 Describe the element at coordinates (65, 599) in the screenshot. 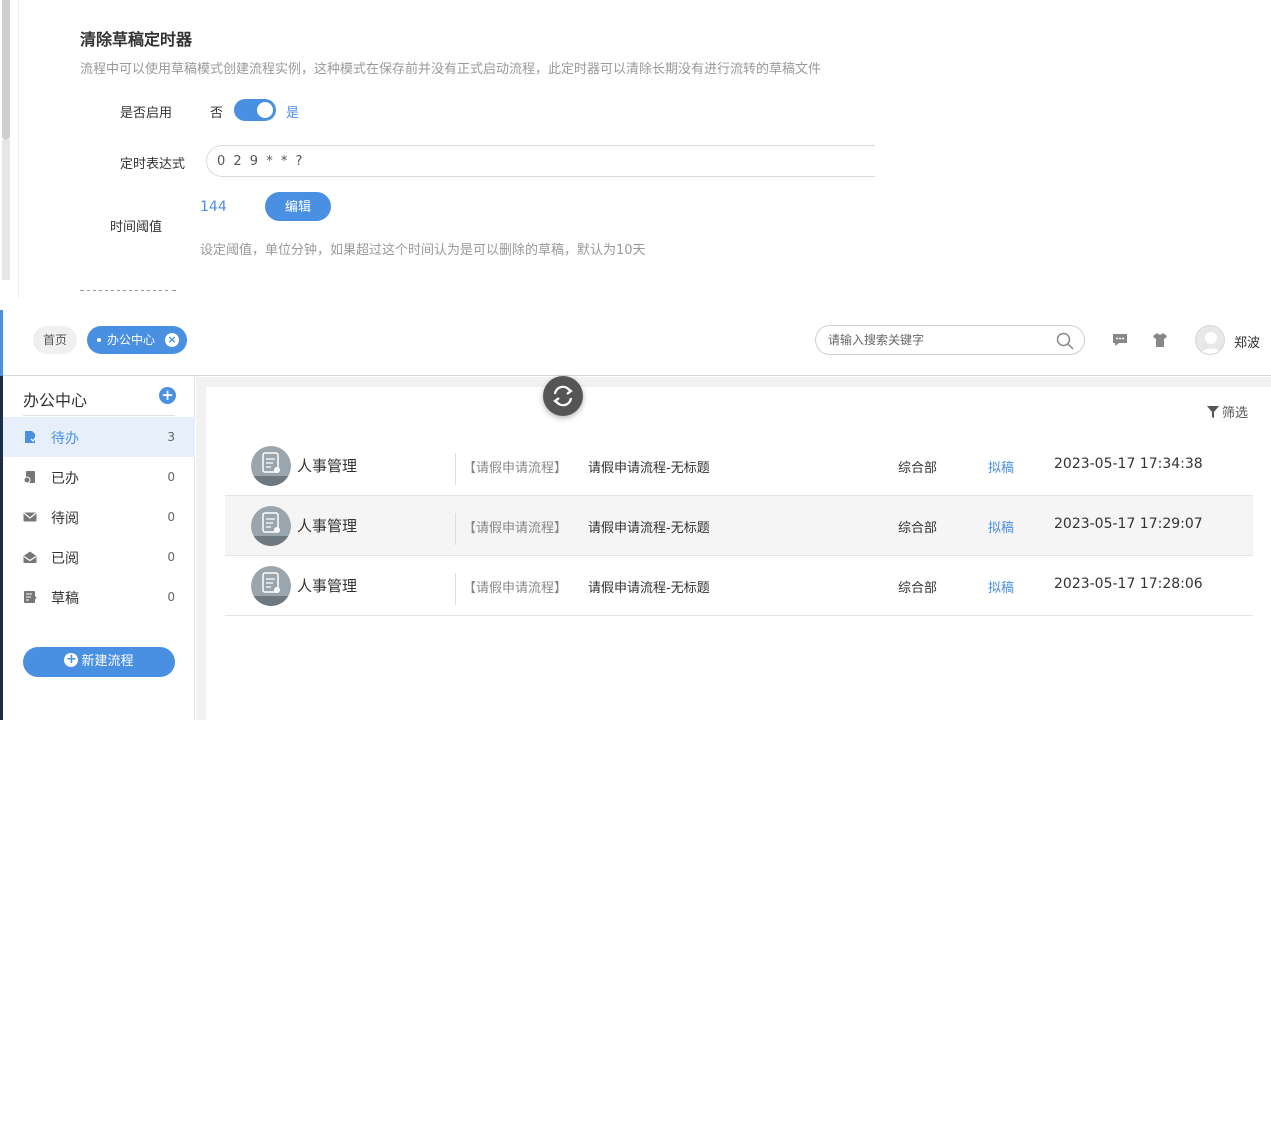

I see `sidebar-item-label: 草稿` at that location.